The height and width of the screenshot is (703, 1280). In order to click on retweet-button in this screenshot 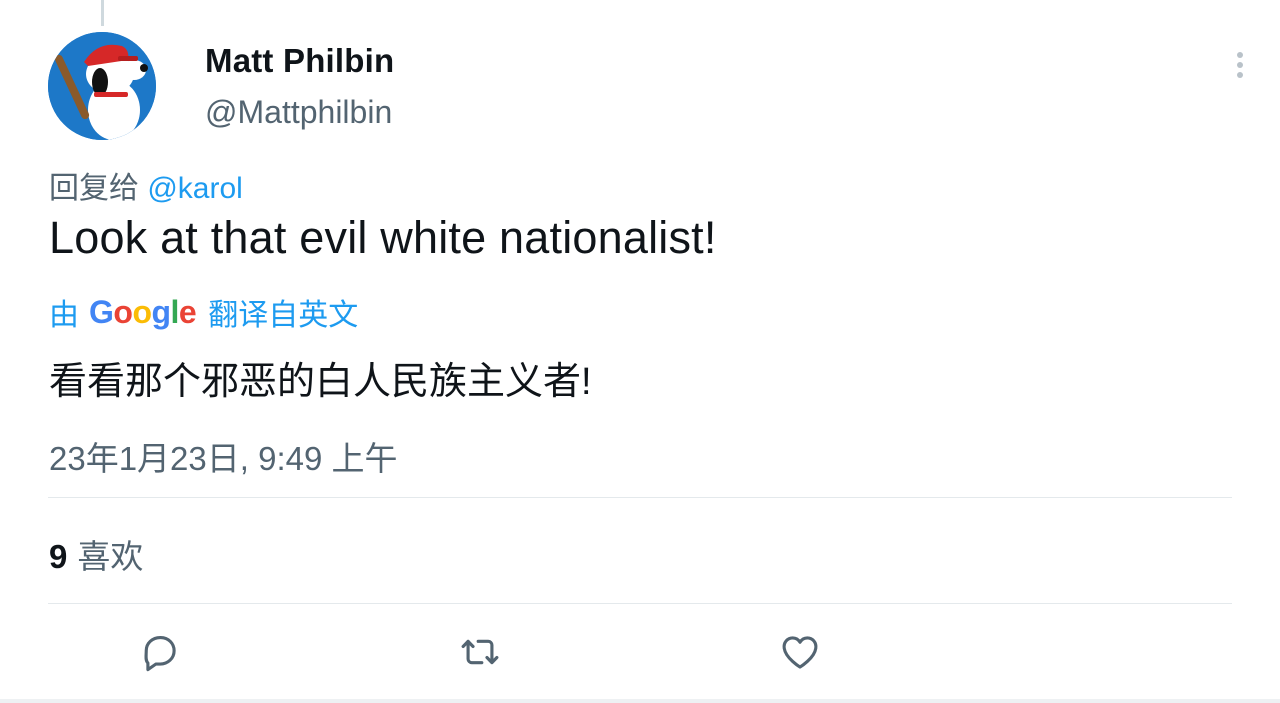, I will do `click(480, 652)`.